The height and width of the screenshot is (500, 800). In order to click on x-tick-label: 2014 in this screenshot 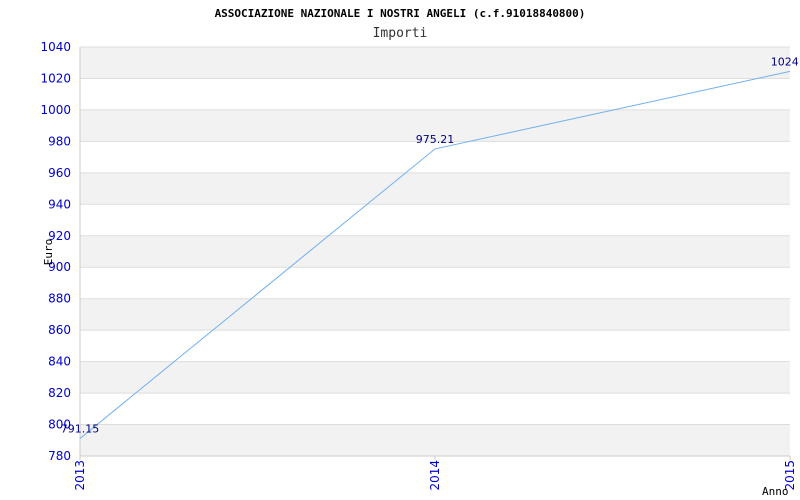, I will do `click(435, 475)`.